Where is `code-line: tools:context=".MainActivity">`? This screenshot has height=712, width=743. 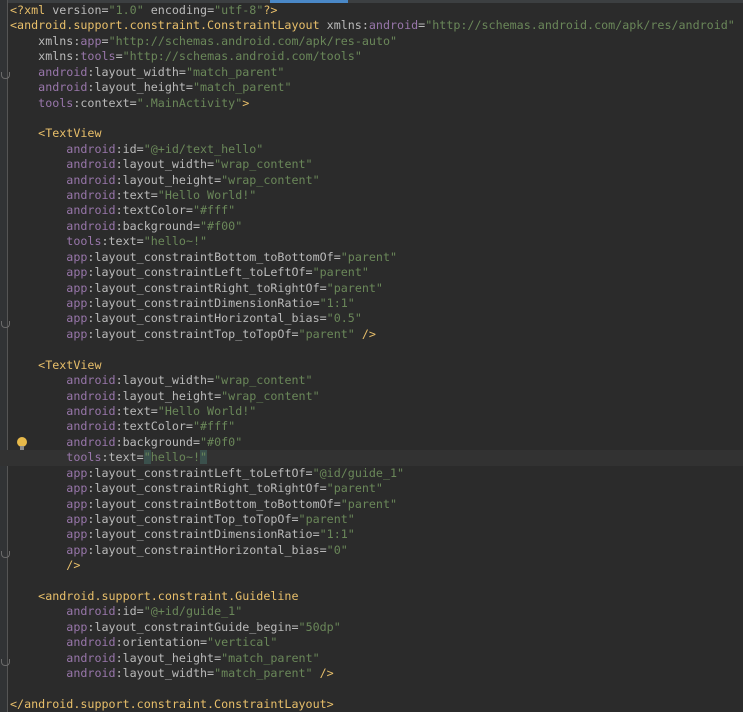
code-line: tools:context=".MainActivity"> is located at coordinates (376, 103).